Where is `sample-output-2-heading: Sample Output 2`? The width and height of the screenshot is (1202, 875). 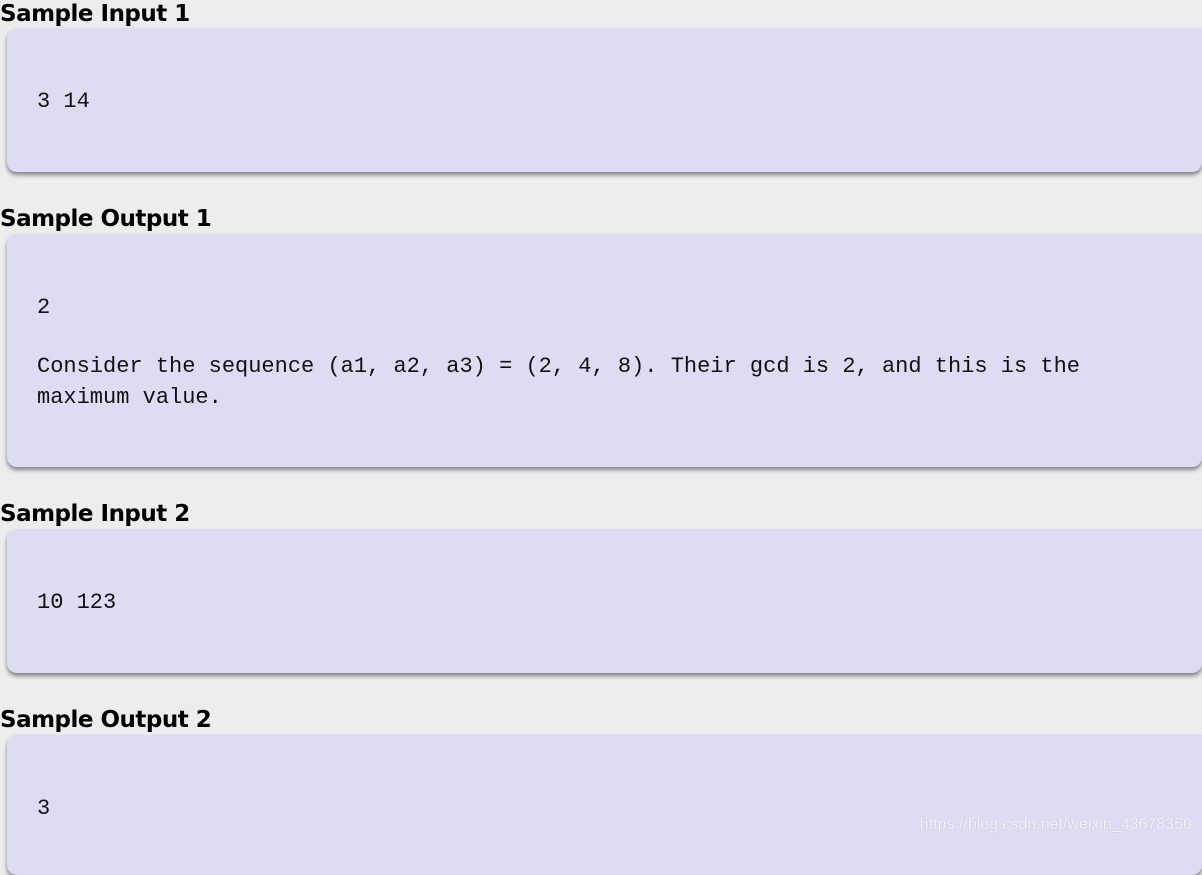
sample-output-2-heading: Sample Output 2 is located at coordinates (106, 720).